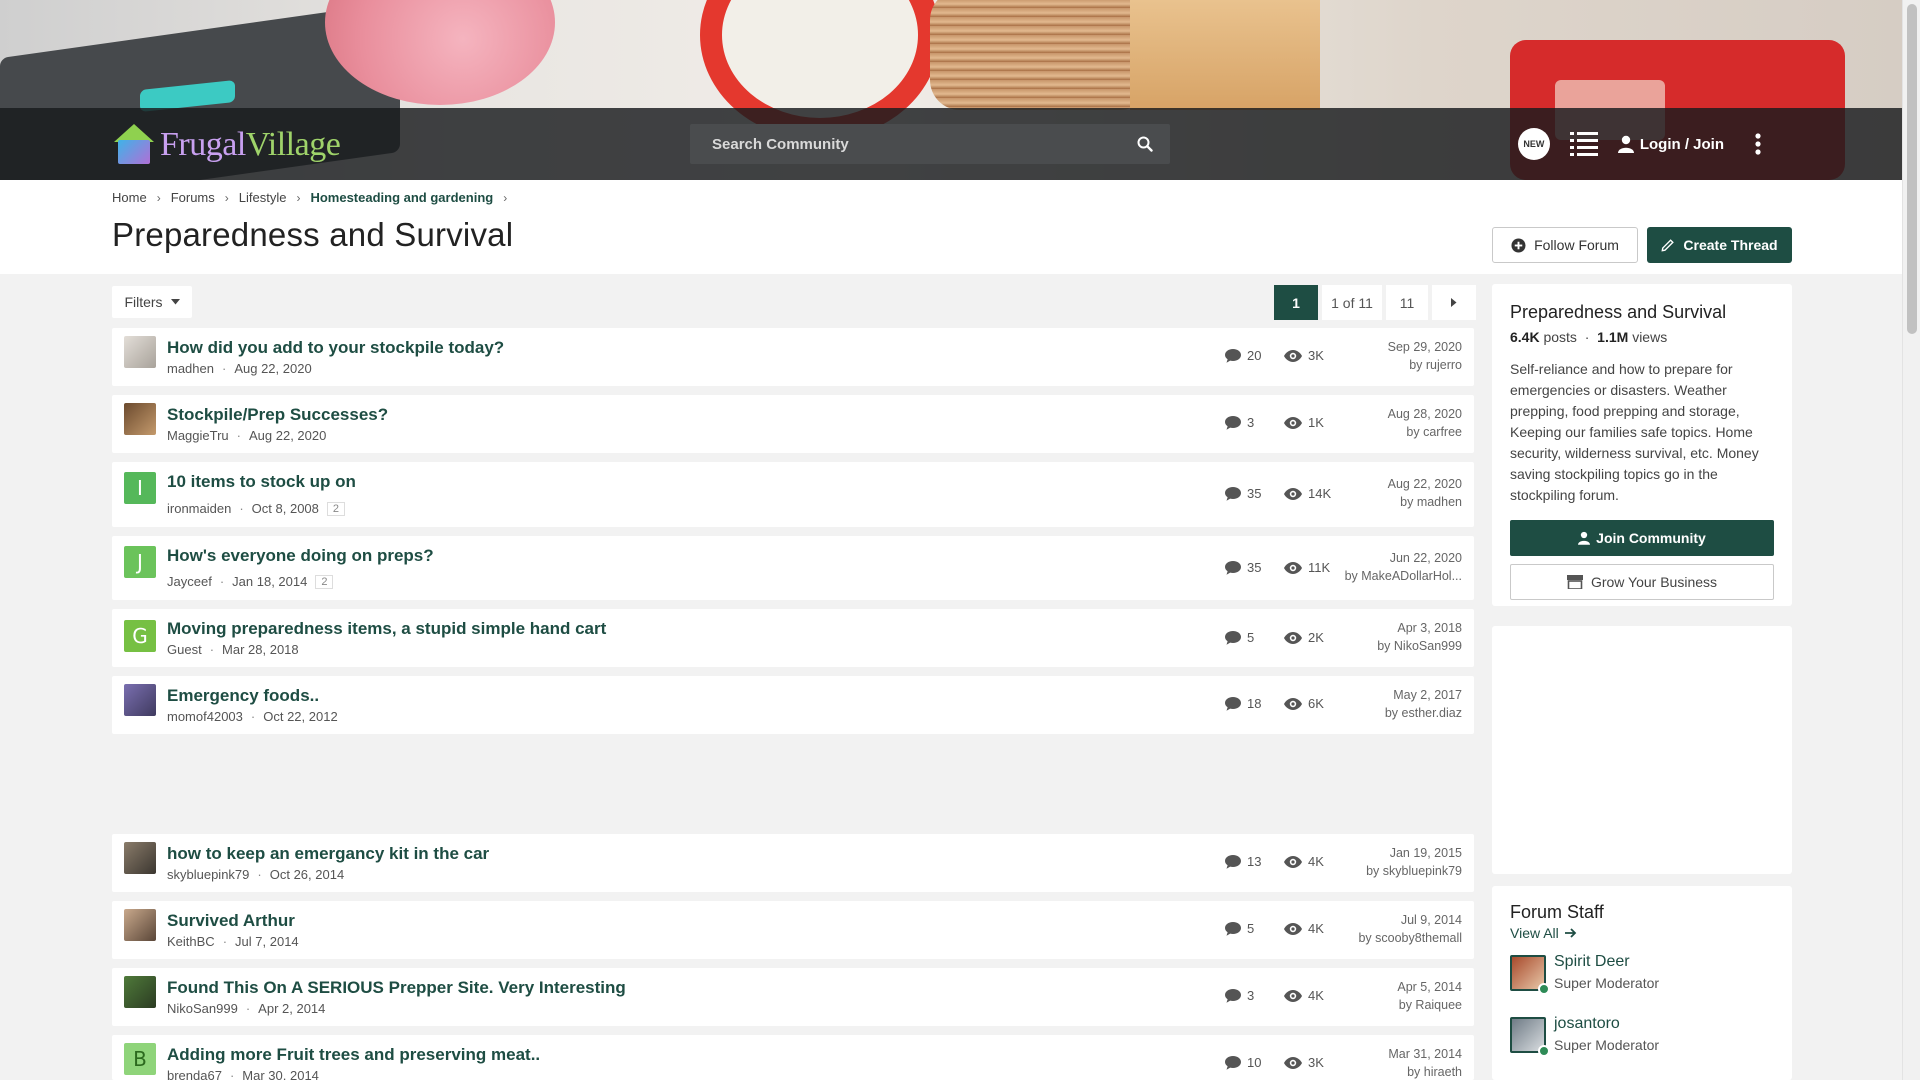 This screenshot has height=1080, width=1920. What do you see at coordinates (252, 716) in the screenshot?
I see `thread-meta: momof42003 · Oct 22, 2012` at bounding box center [252, 716].